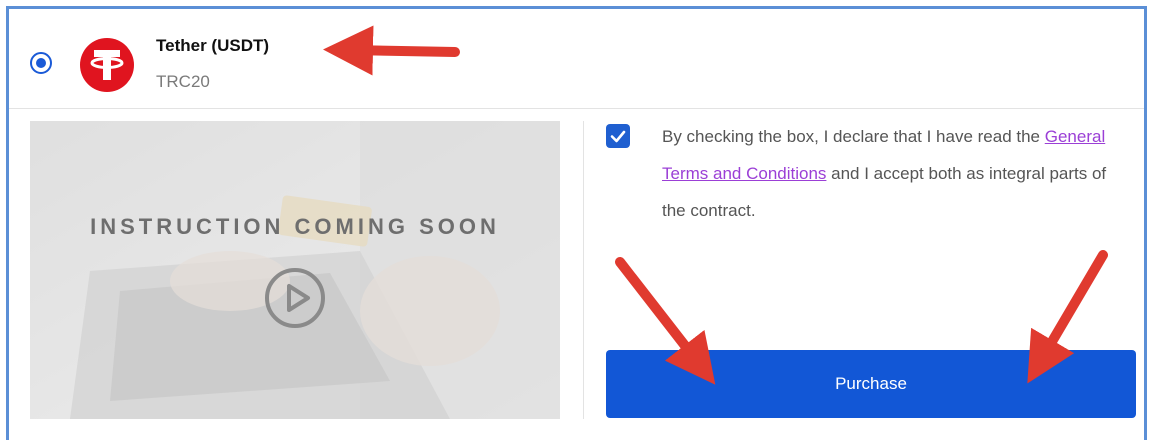  I want to click on check-icon, so click(618, 136).